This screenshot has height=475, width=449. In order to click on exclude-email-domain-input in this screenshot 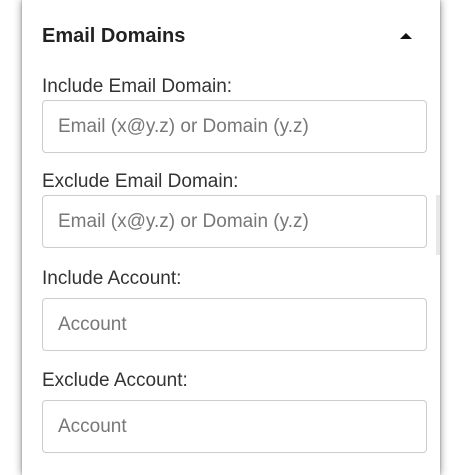, I will do `click(234, 221)`.